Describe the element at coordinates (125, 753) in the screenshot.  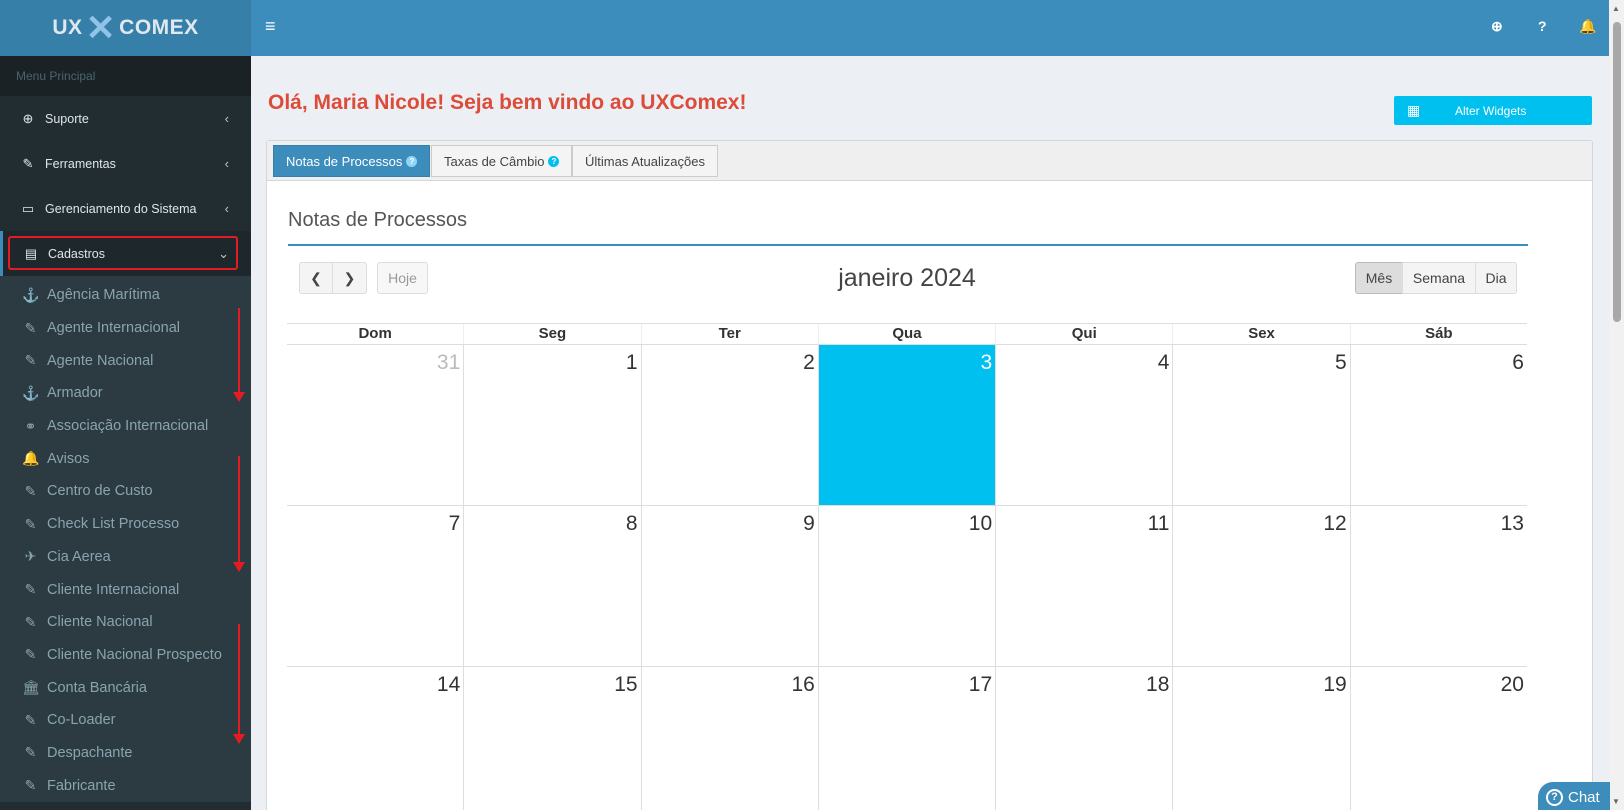
I see `submenu-item-despachante: ✎ Despachante` at that location.